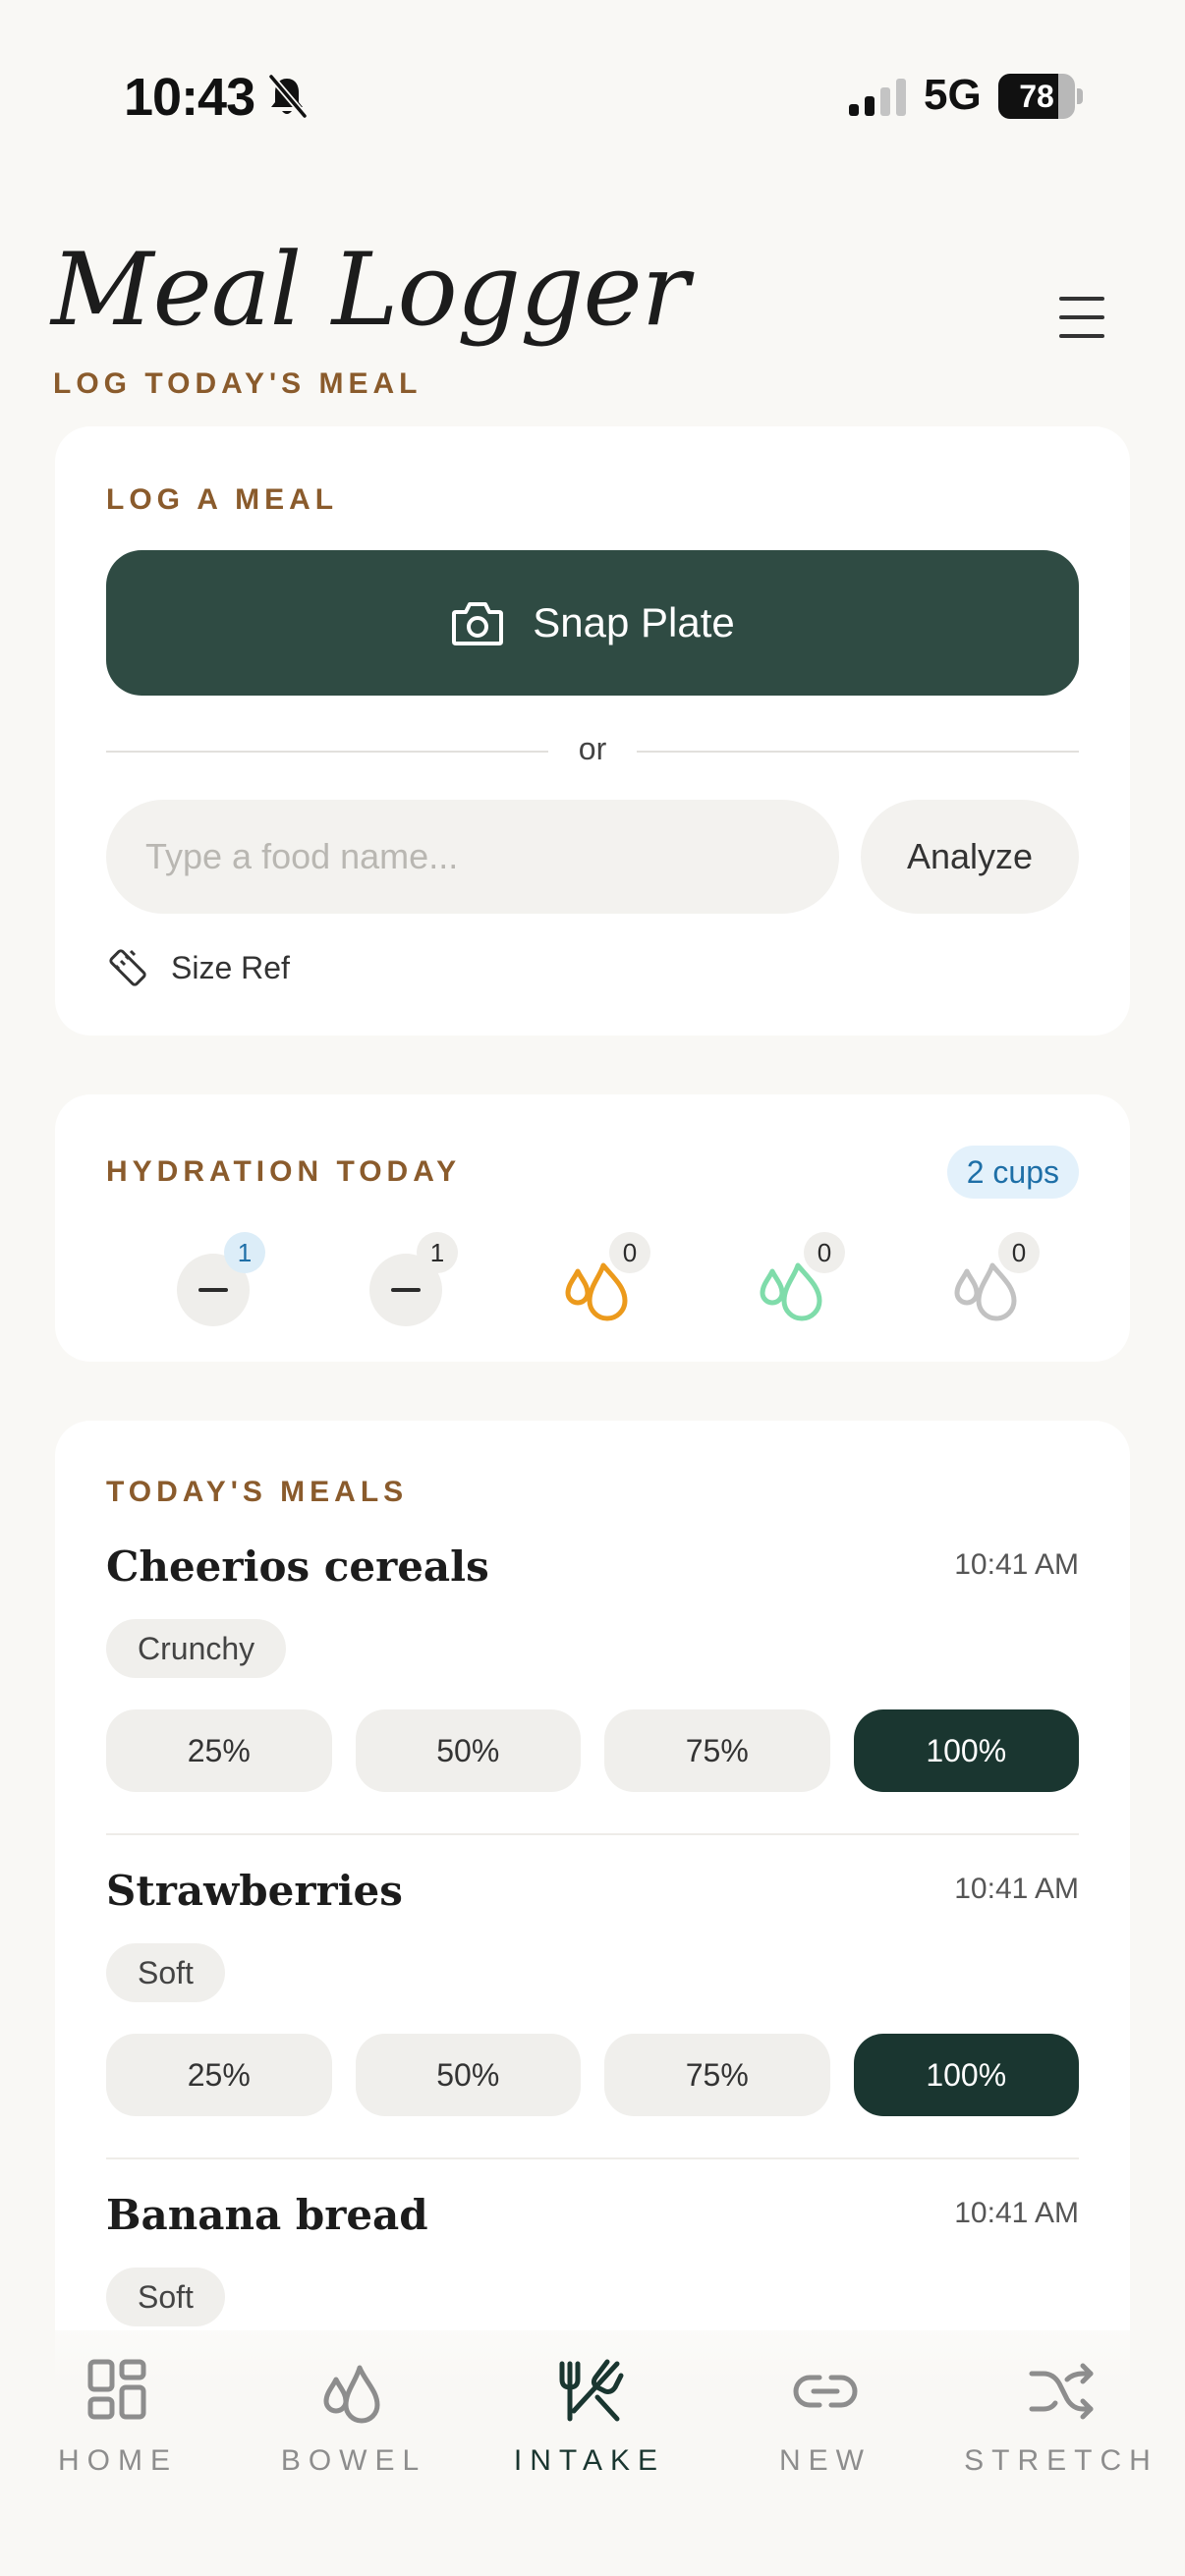  I want to click on nav-label: HOME, so click(118, 2460).